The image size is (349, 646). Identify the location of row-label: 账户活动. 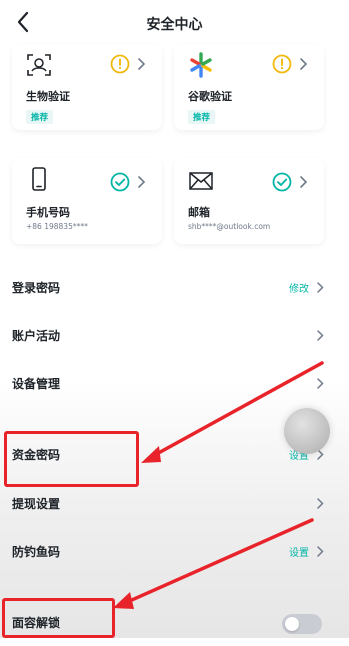
(36, 336).